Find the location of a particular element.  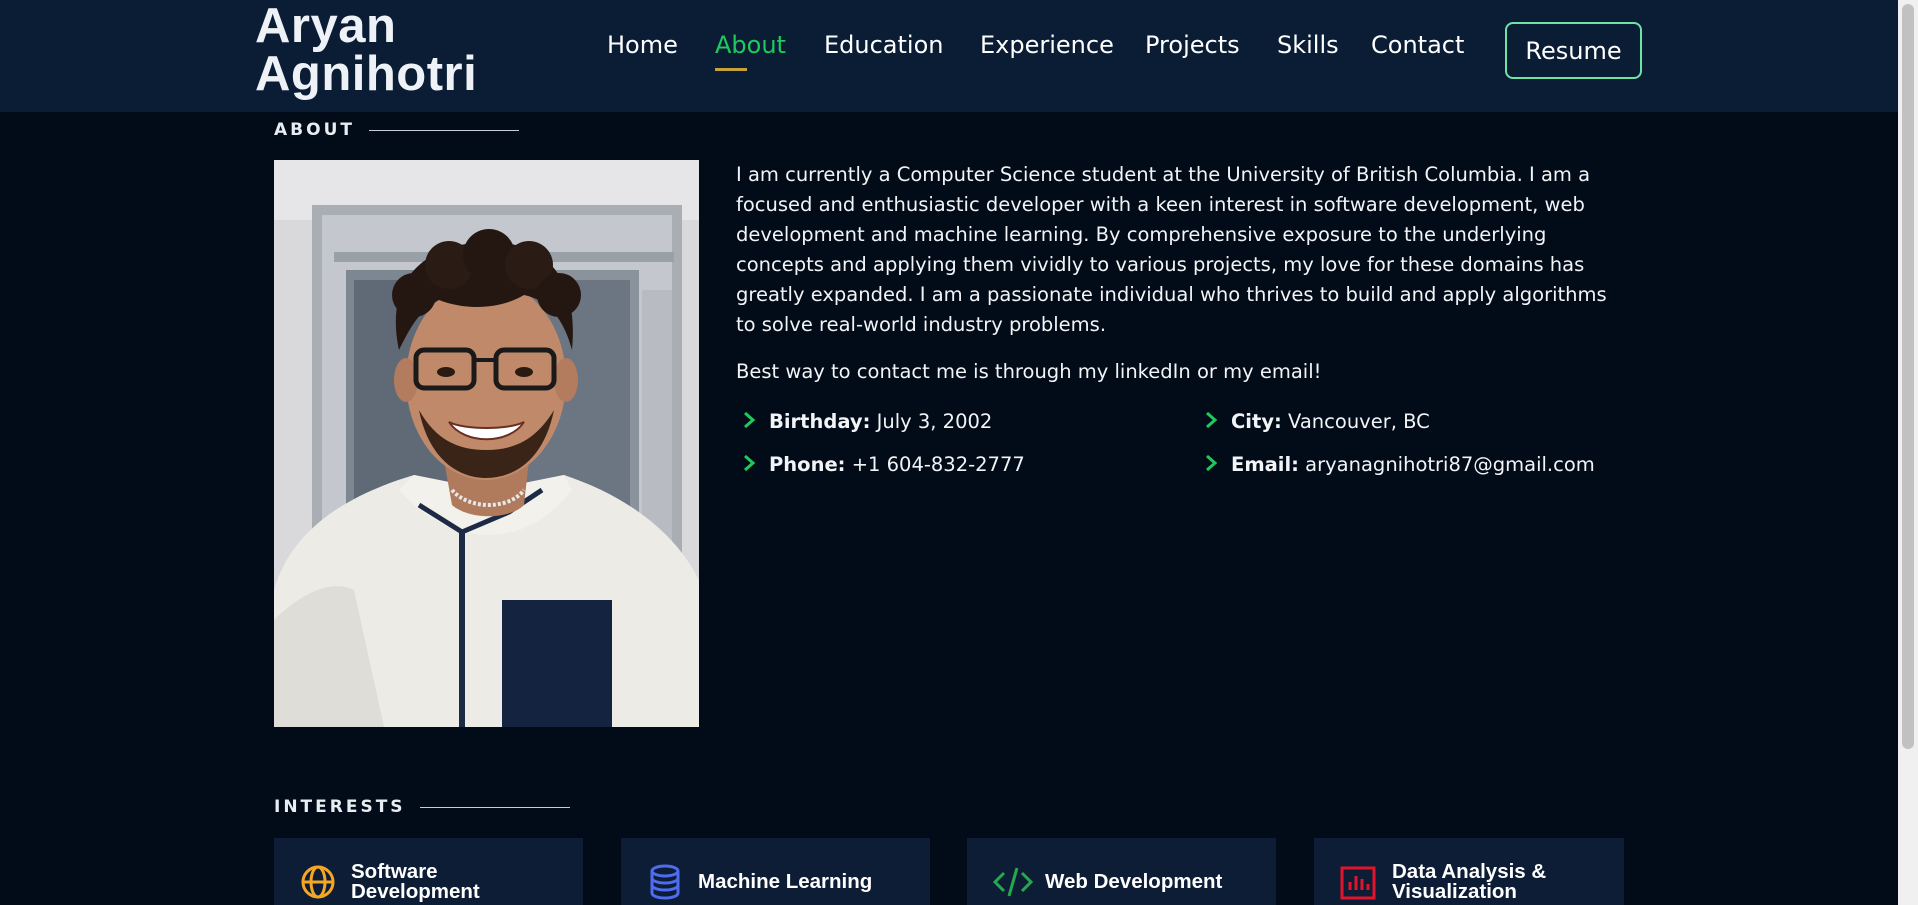

about-title-text: ABOUT is located at coordinates (314, 130).